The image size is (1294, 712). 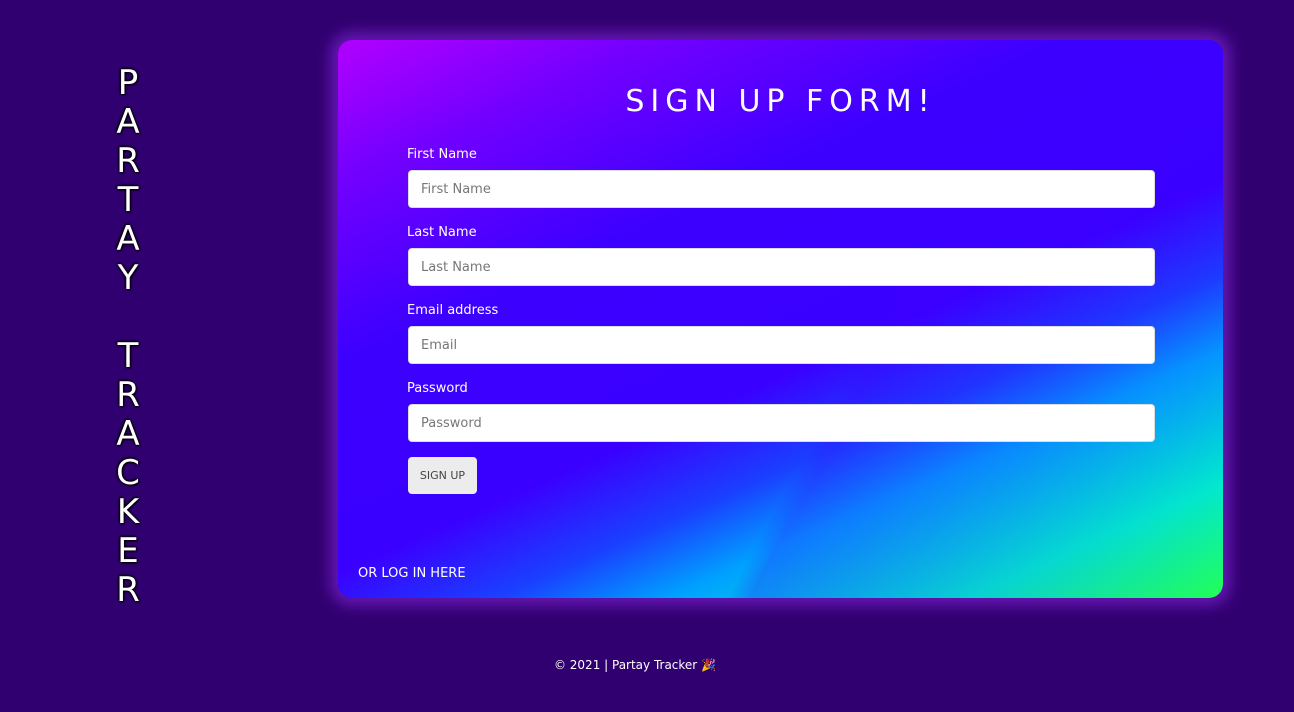 What do you see at coordinates (625, 665) in the screenshot?
I see `footer-copyright: © 2021 | Partay Tracker` at bounding box center [625, 665].